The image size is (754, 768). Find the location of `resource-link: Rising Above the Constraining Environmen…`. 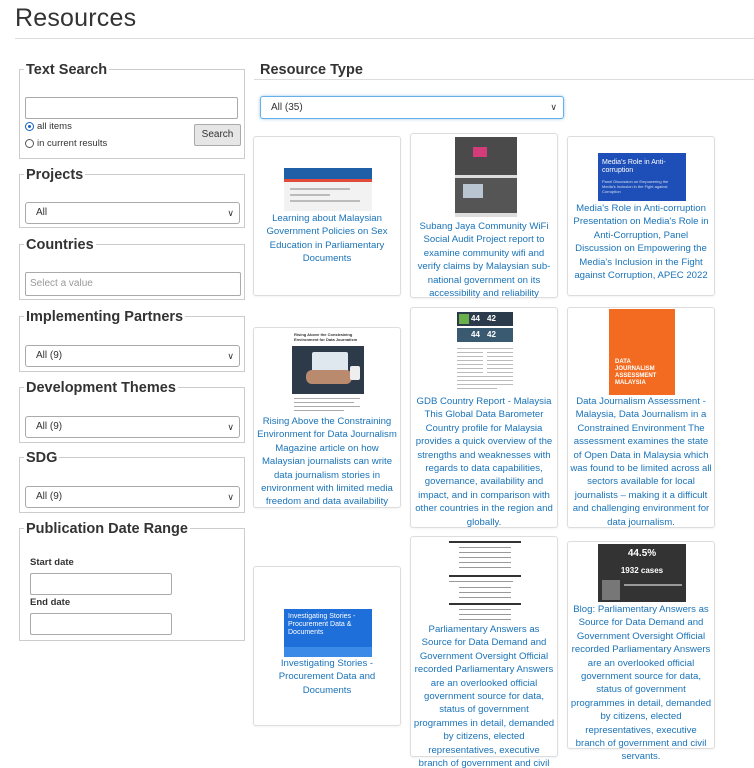

resource-link: Rising Above the Constraining Environmen… is located at coordinates (327, 462).